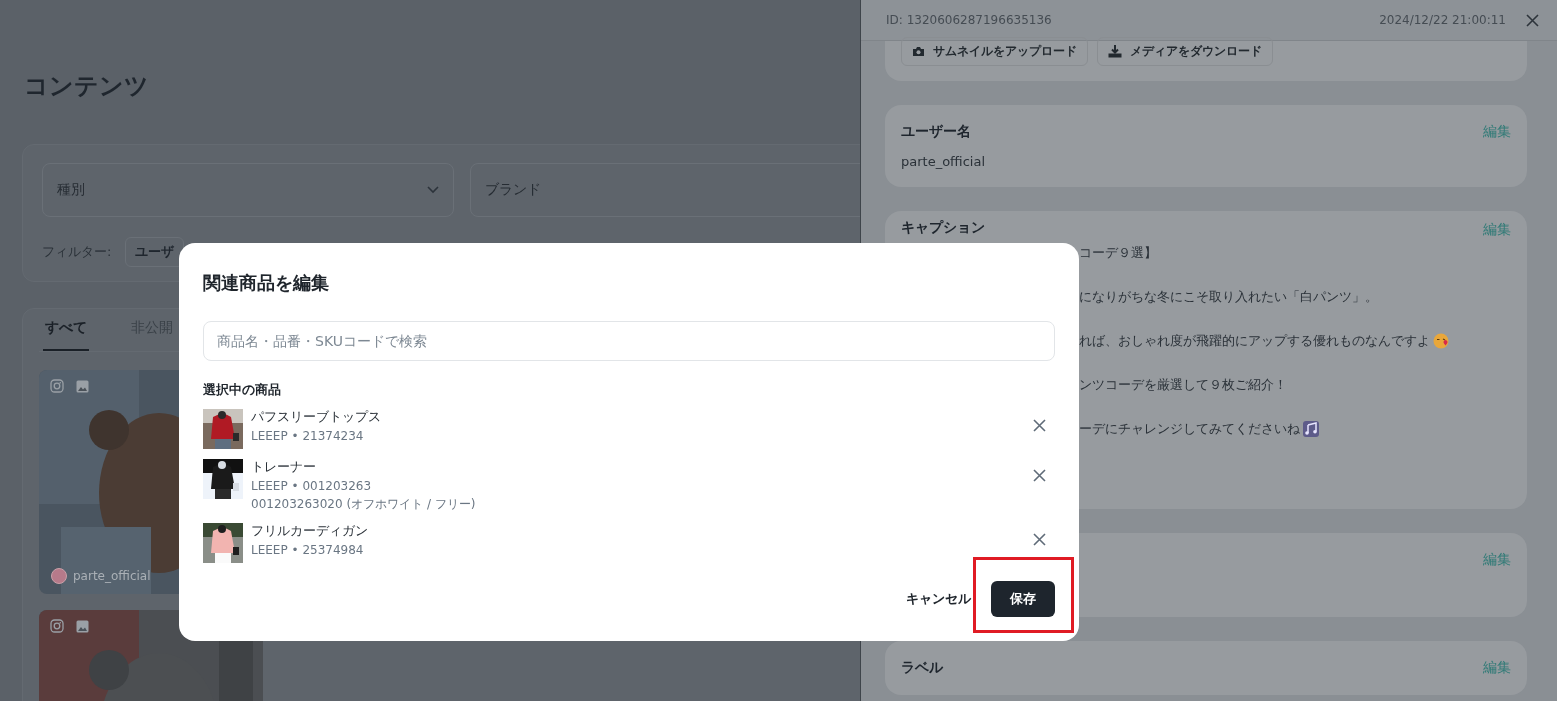 This screenshot has width=1557, height=701. Describe the element at coordinates (248, 190) in the screenshot. I see `type-select: 種別` at that location.